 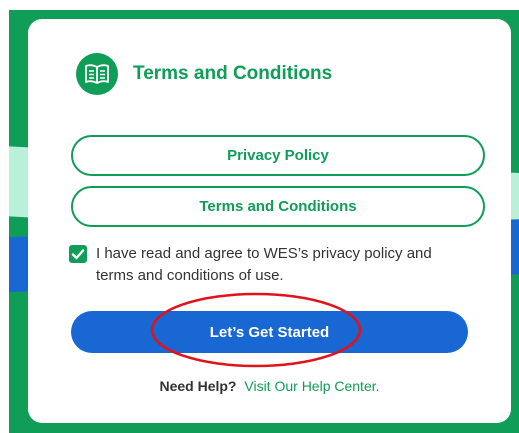 What do you see at coordinates (198, 386) in the screenshot?
I see `help-question: Need Help?` at bounding box center [198, 386].